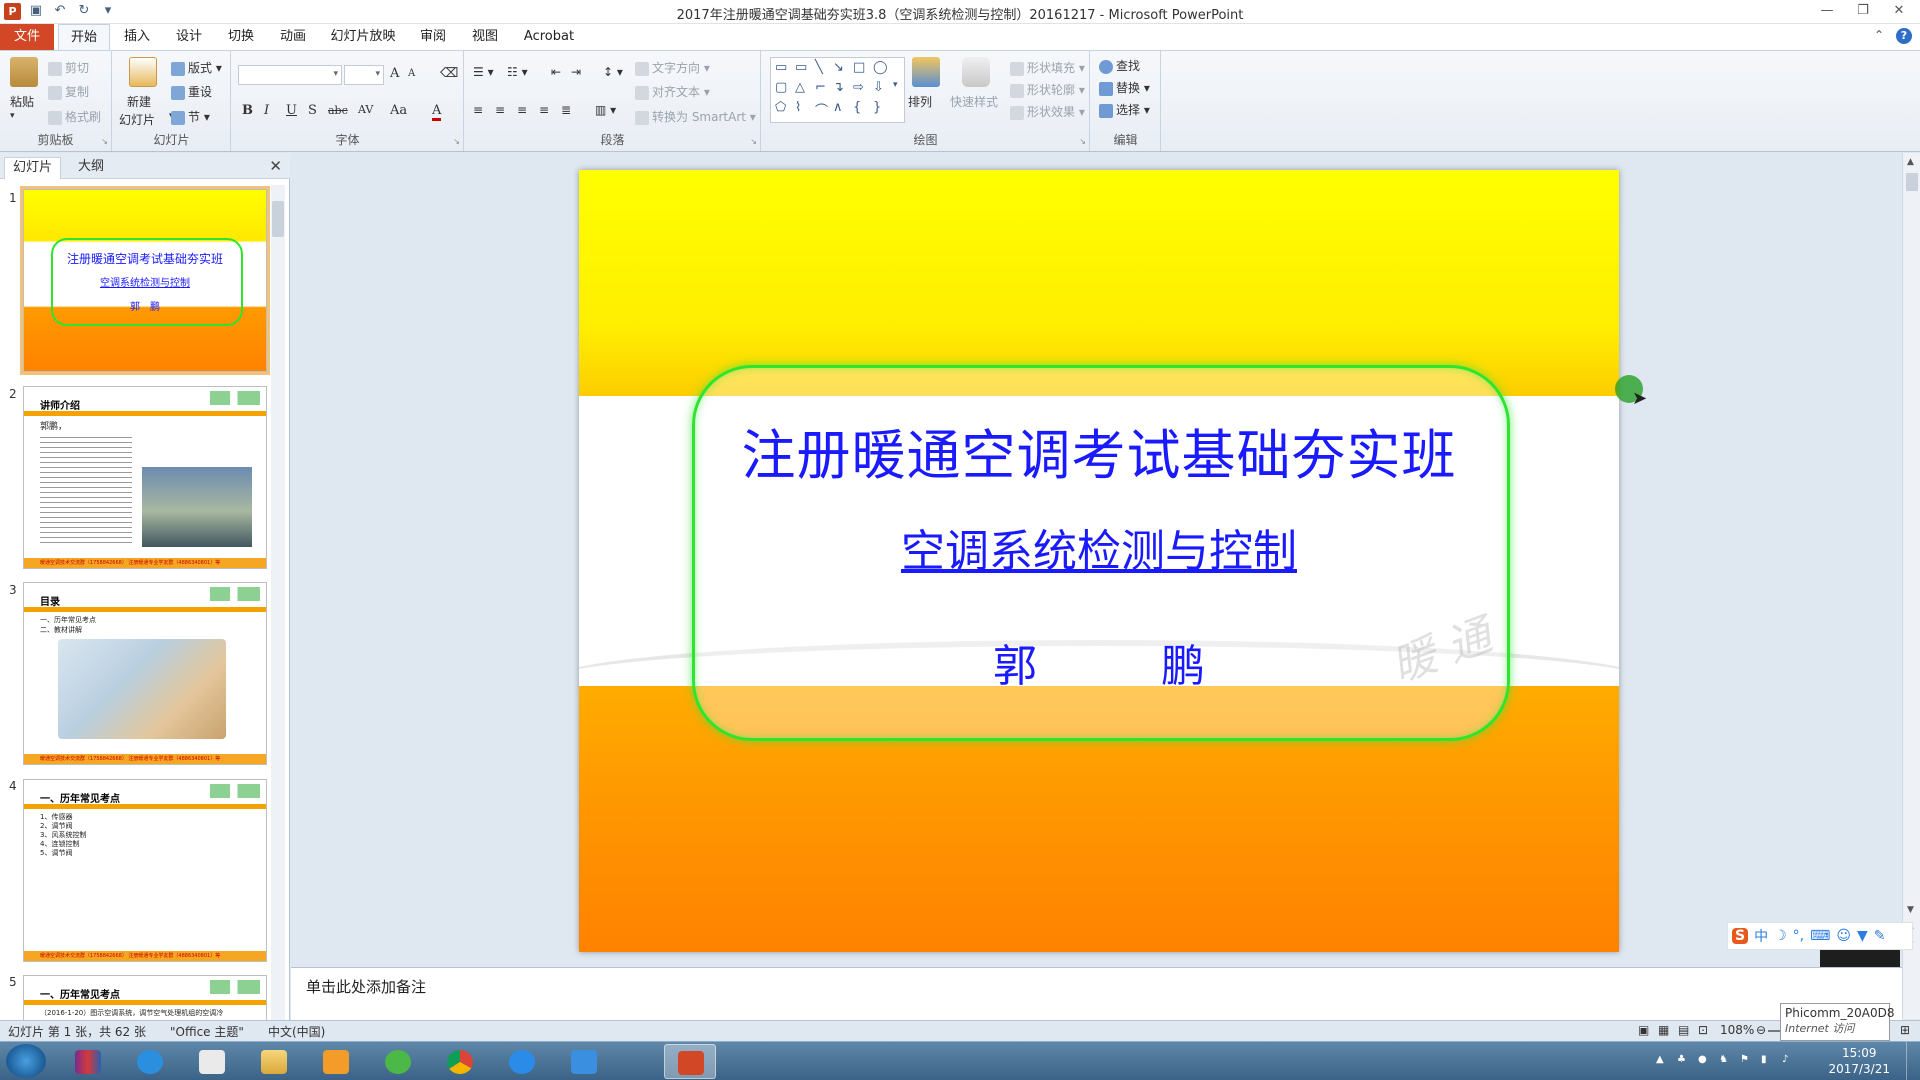 The height and width of the screenshot is (1080, 1920). What do you see at coordinates (191, 91) in the screenshot?
I see `reset-button: 重设` at bounding box center [191, 91].